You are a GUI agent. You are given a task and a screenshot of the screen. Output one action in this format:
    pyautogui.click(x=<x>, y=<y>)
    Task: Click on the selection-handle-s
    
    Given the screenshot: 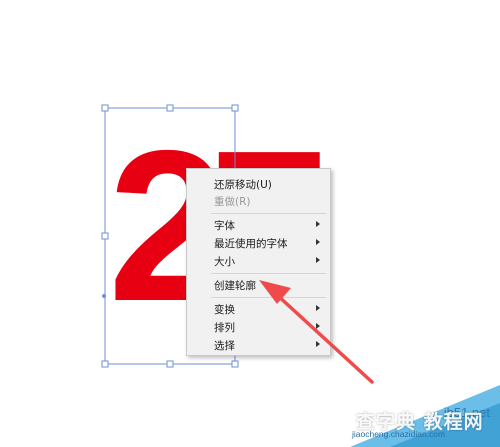 What is the action you would take?
    pyautogui.click(x=170, y=364)
    